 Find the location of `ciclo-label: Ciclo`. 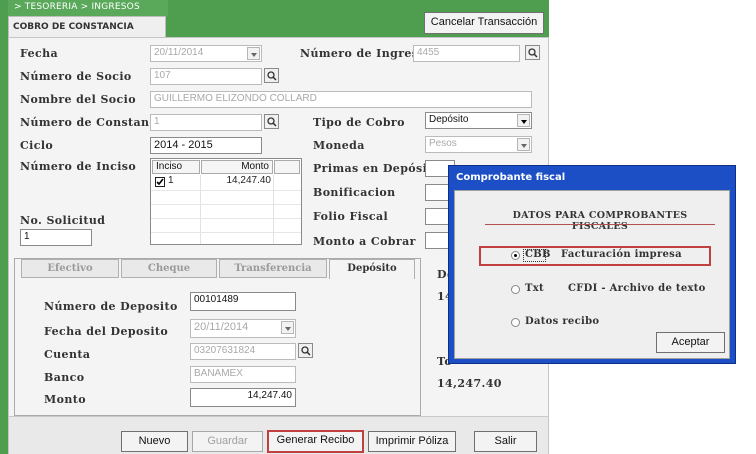

ciclo-label: Ciclo is located at coordinates (37, 145).